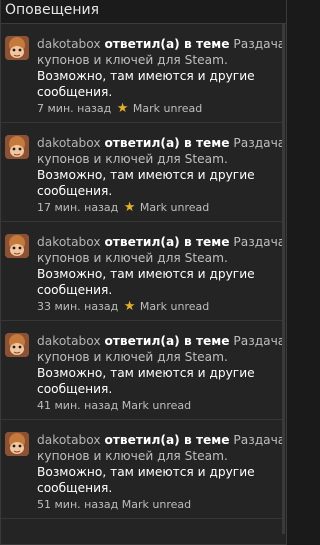  I want to click on timestamp: 51 мин. назад, so click(78, 504).